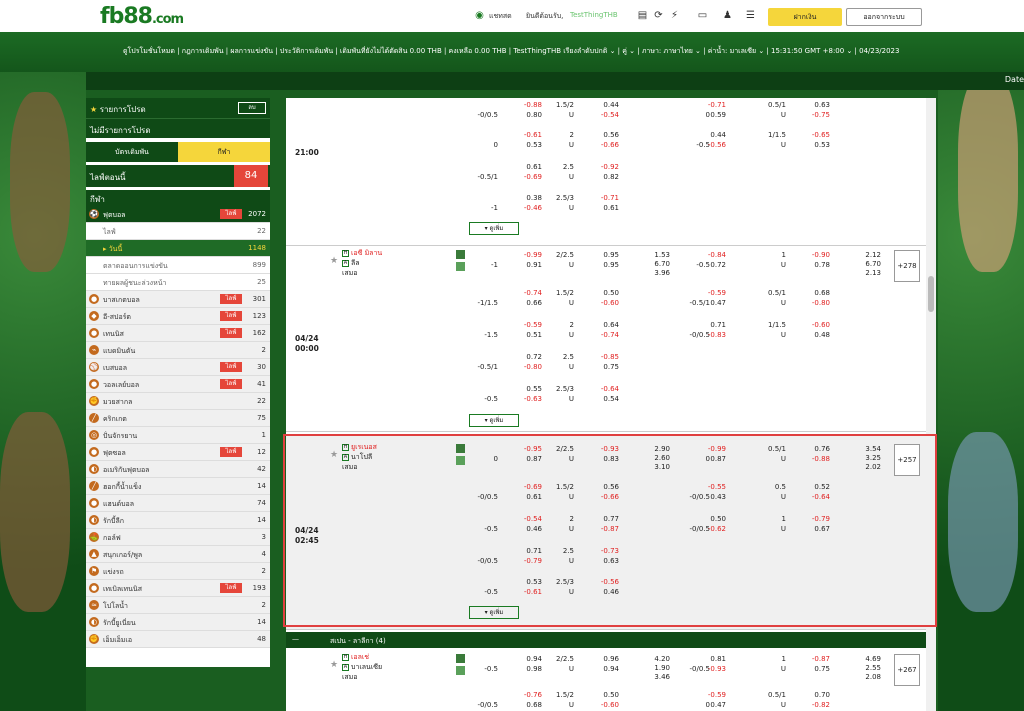  I want to click on odds-fh-under: 0.75, so click(815, 669).